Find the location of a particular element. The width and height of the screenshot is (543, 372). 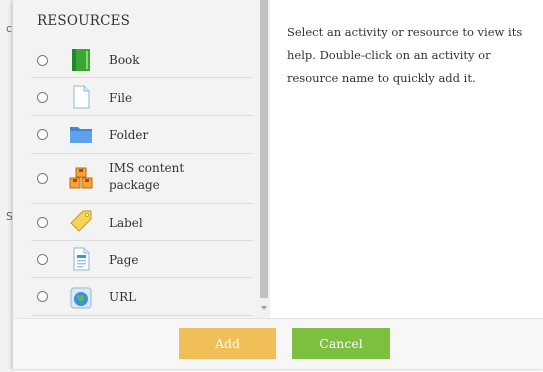

radio-folder is located at coordinates (42, 134).